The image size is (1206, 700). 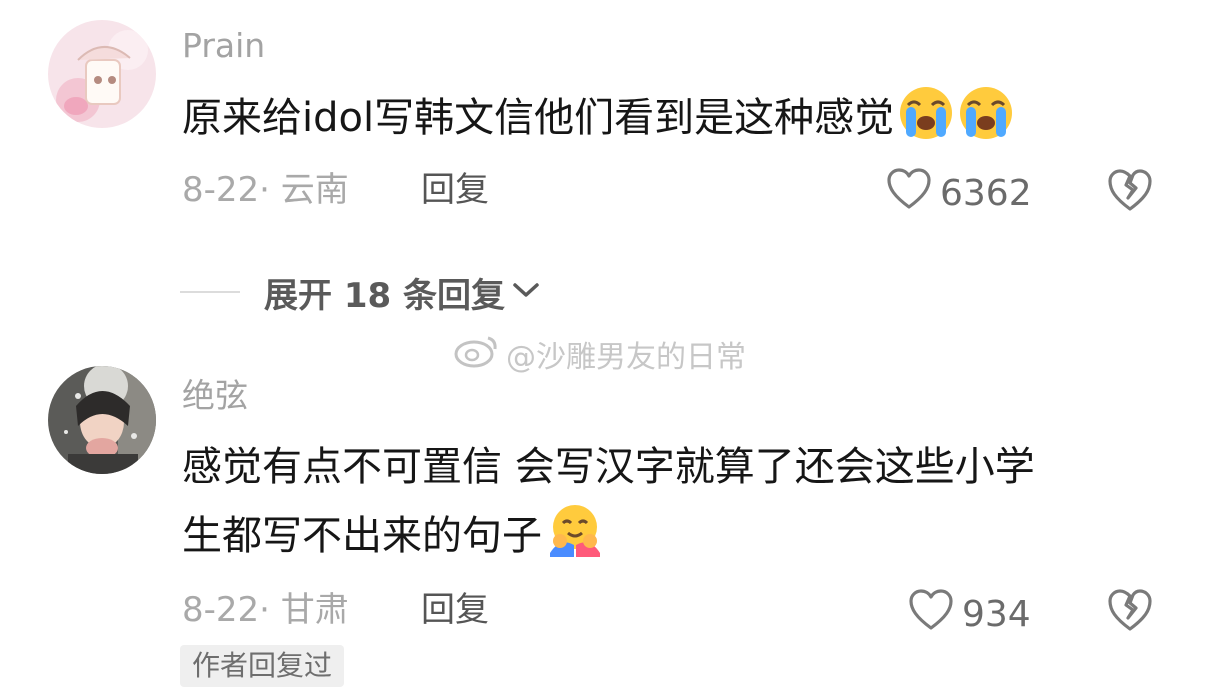 I want to click on comment-text-body: 原来给idol写韩文信他们看到是这种感觉, so click(x=538, y=118).